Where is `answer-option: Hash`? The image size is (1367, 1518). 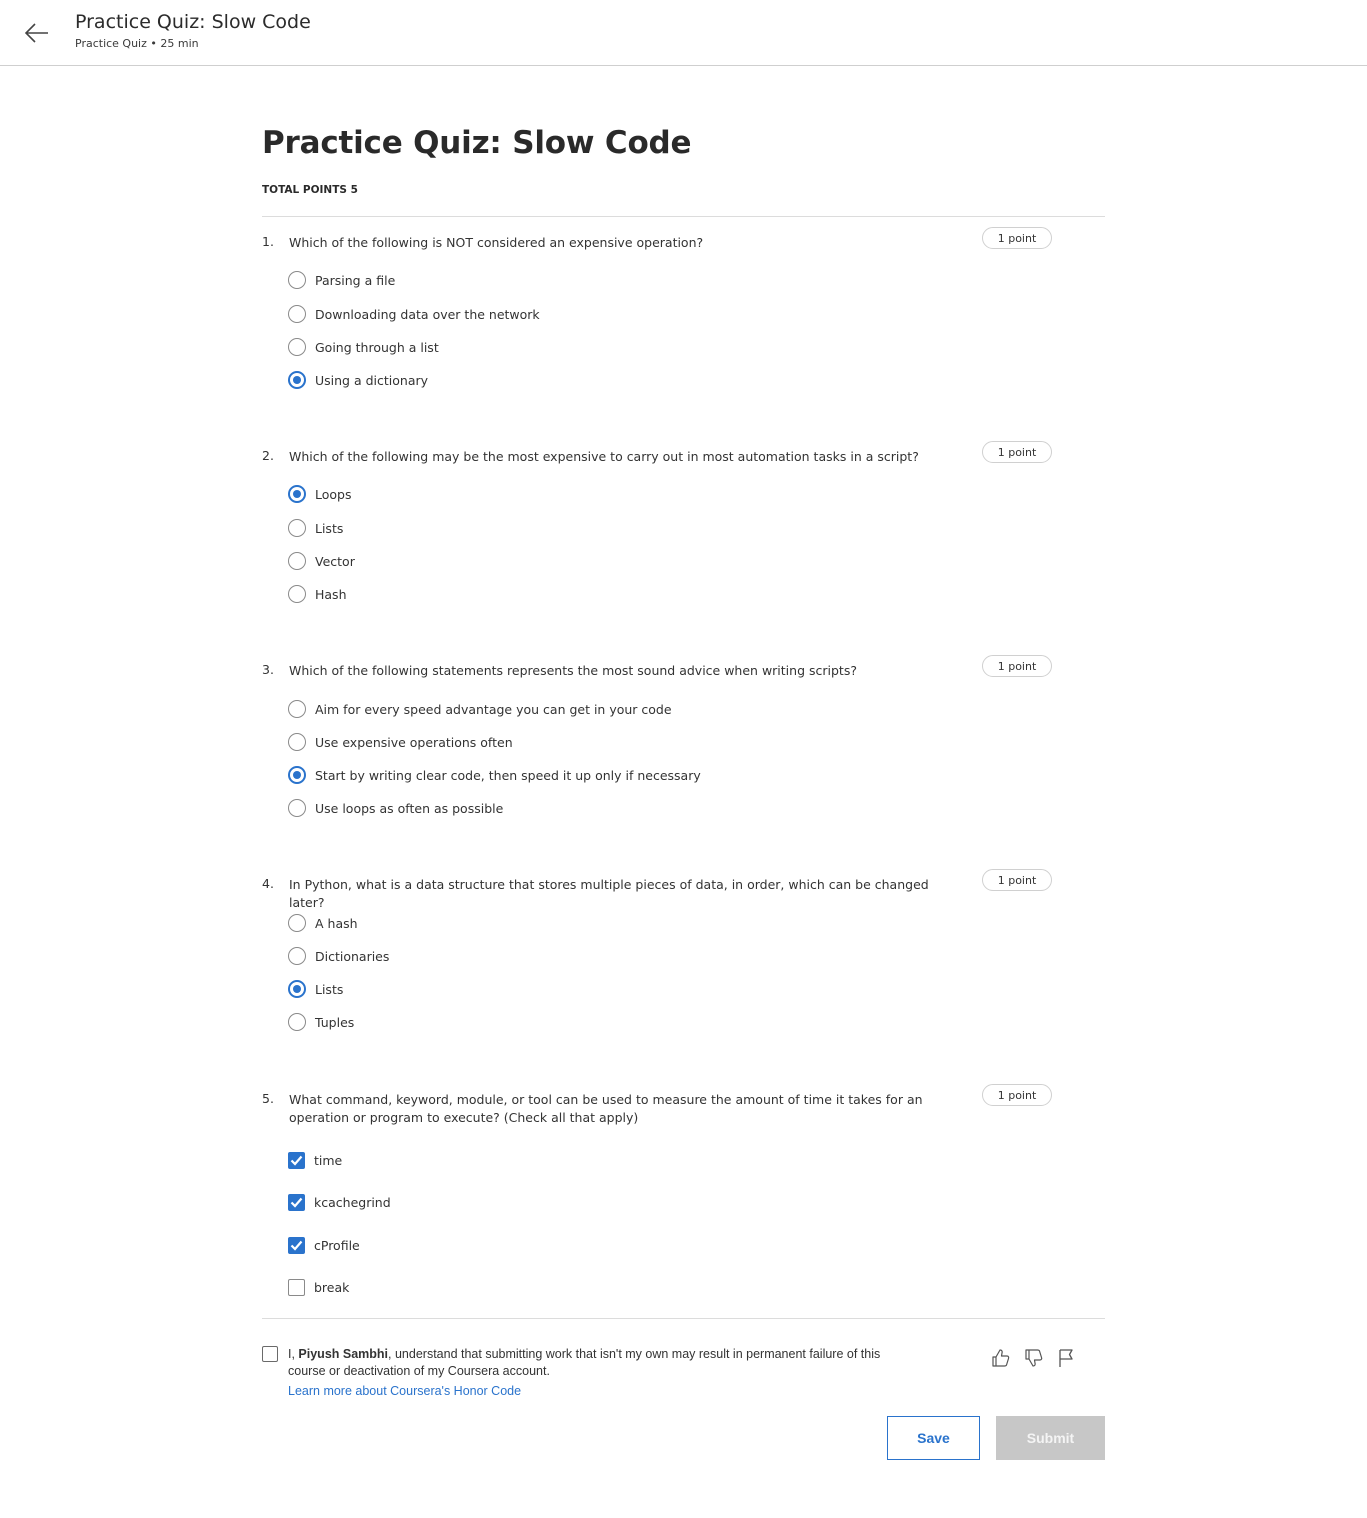 answer-option: Hash is located at coordinates (317, 594).